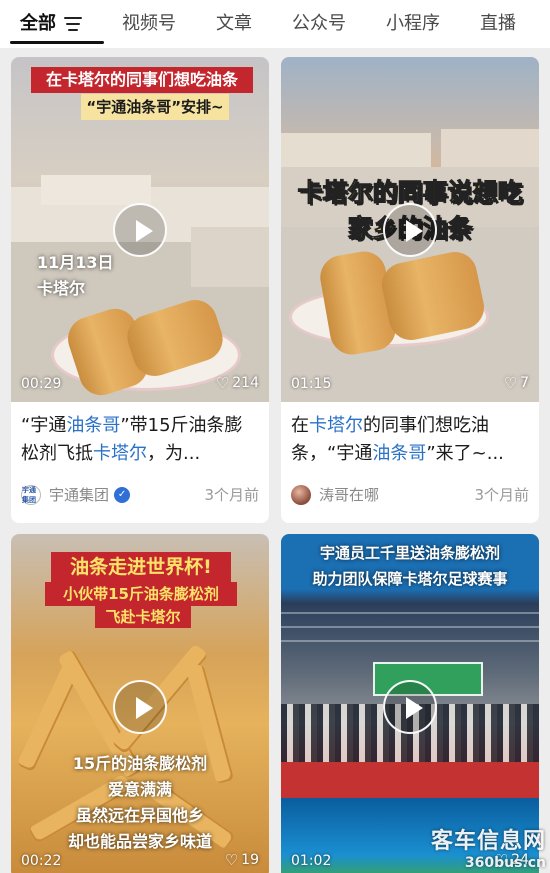  Describe the element at coordinates (319, 24) in the screenshot. I see `tab-official-accounts: 公众号` at that location.